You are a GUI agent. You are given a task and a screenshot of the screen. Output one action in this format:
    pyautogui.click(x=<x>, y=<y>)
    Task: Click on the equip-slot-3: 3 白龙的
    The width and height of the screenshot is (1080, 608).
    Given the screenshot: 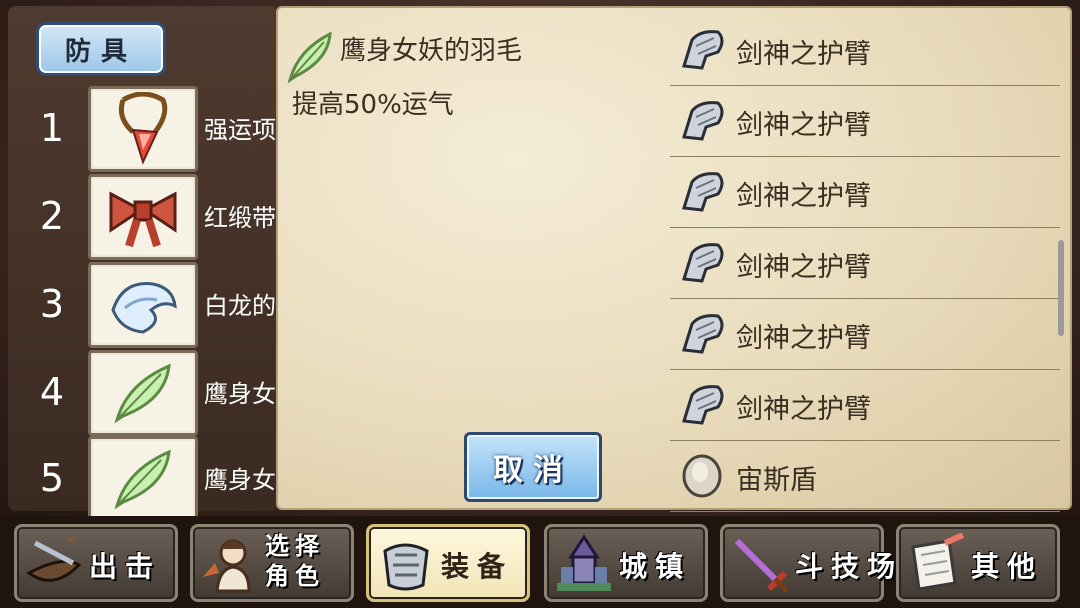 What is the action you would take?
    pyautogui.click(x=145, y=305)
    